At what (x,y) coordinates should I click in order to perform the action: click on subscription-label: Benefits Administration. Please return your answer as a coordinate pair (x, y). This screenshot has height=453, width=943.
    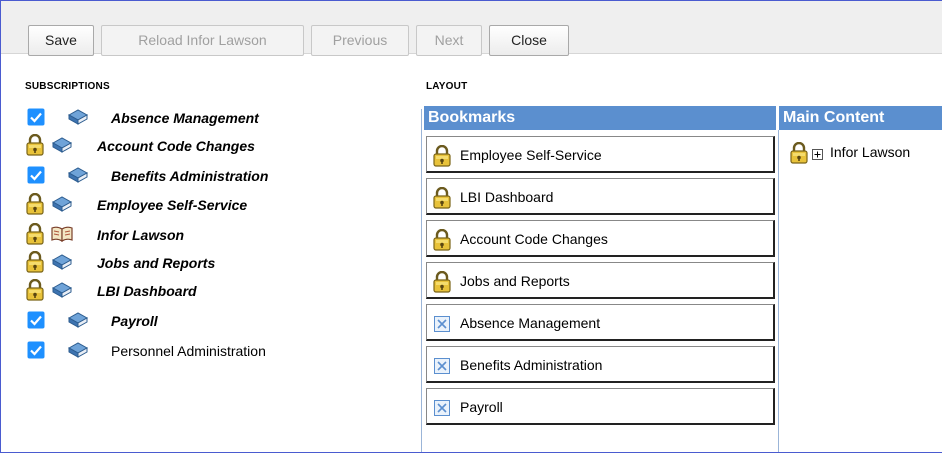
    Looking at the image, I should click on (190, 176).